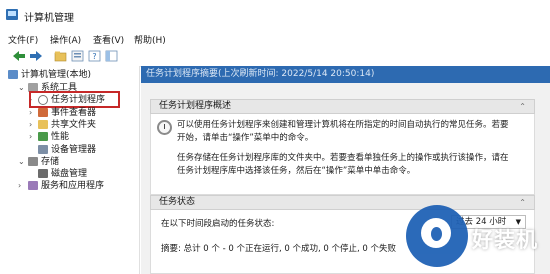  What do you see at coordinates (60, 137) in the screenshot?
I see `tree-item-label: 性能` at bounding box center [60, 137].